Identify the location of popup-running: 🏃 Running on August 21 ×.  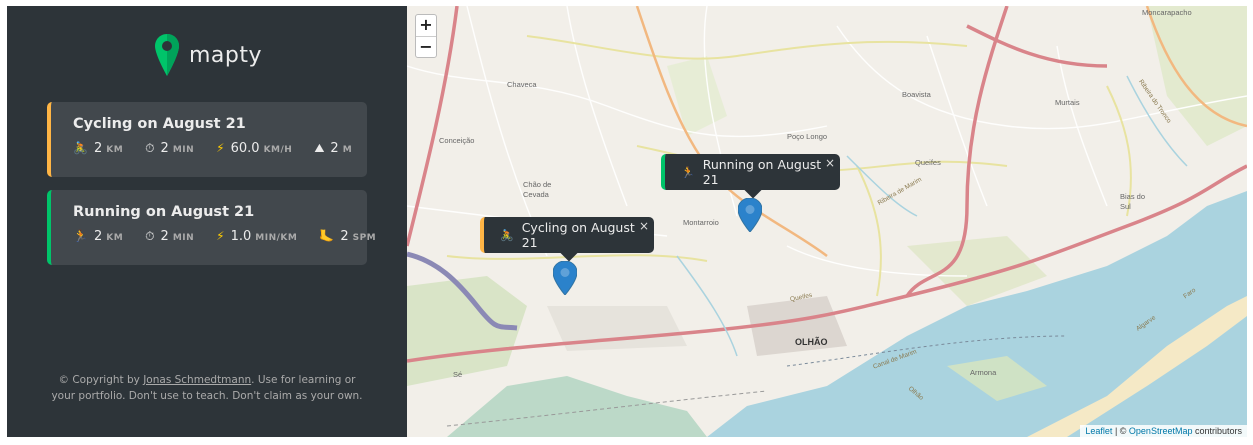
(750, 176).